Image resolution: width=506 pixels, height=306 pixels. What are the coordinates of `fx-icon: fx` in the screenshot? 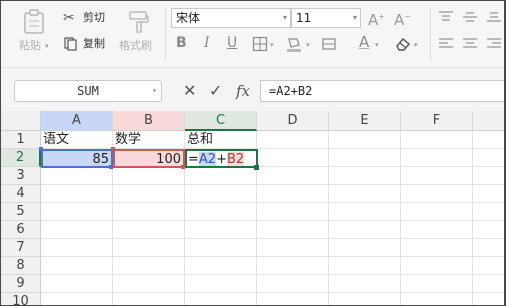 It's located at (243, 91).